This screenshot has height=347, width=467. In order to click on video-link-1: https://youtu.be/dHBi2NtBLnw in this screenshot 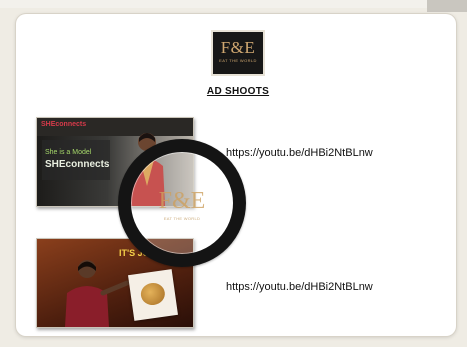, I will do `click(299, 153)`.